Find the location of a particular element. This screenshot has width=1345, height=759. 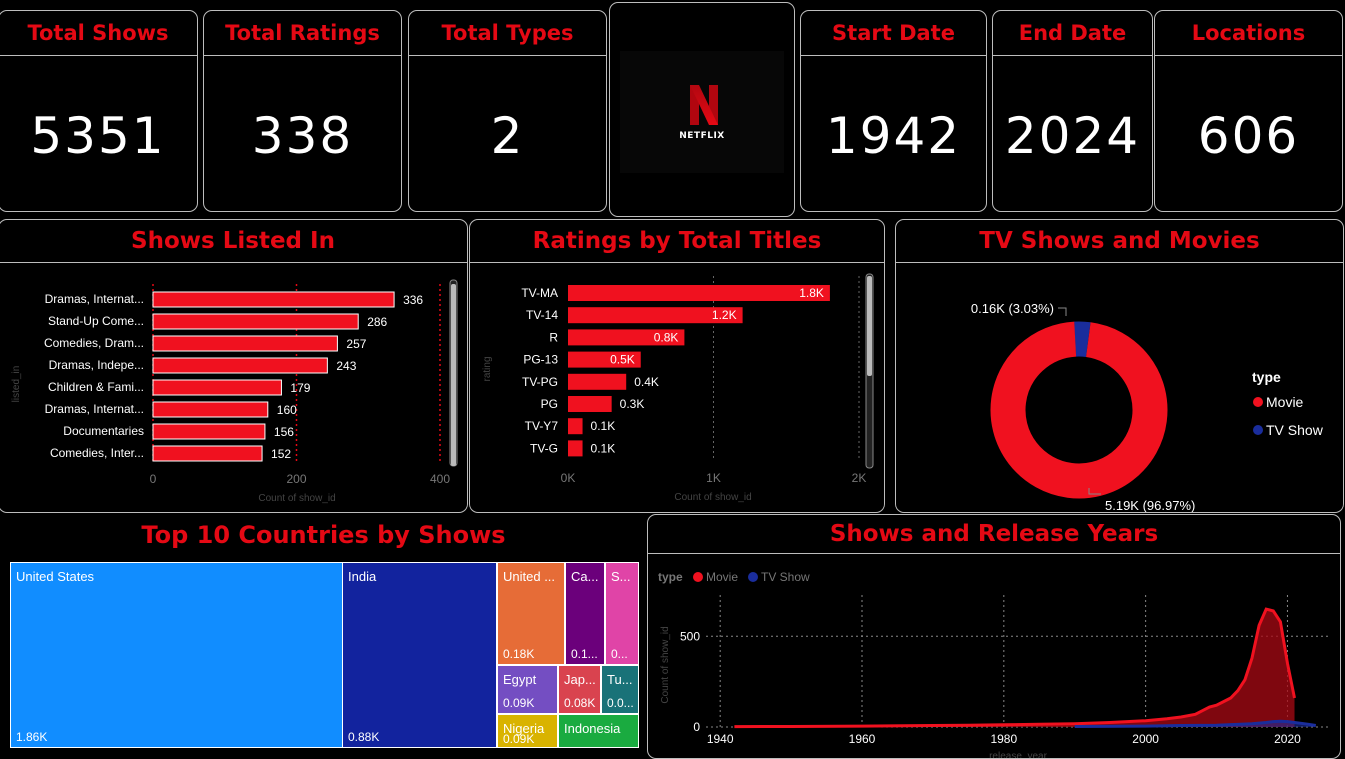

data-label: 0.8K is located at coordinates (666, 337).